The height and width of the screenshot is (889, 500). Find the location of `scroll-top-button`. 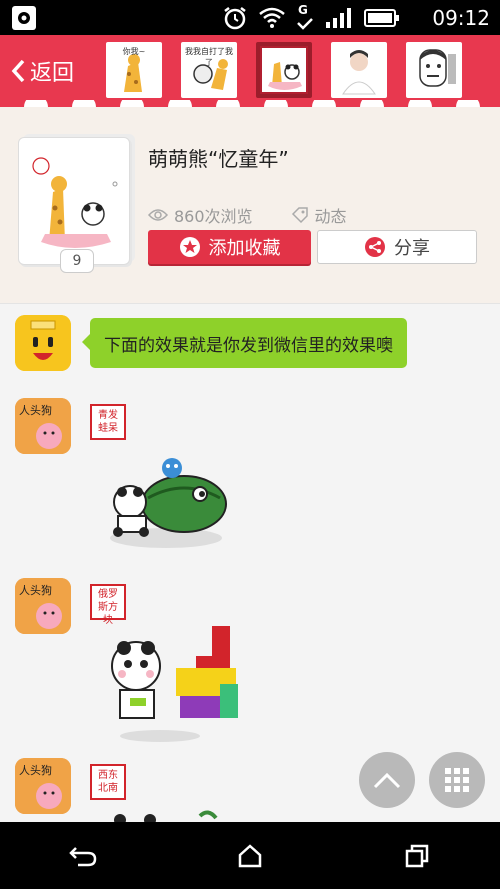

scroll-top-button is located at coordinates (387, 780).